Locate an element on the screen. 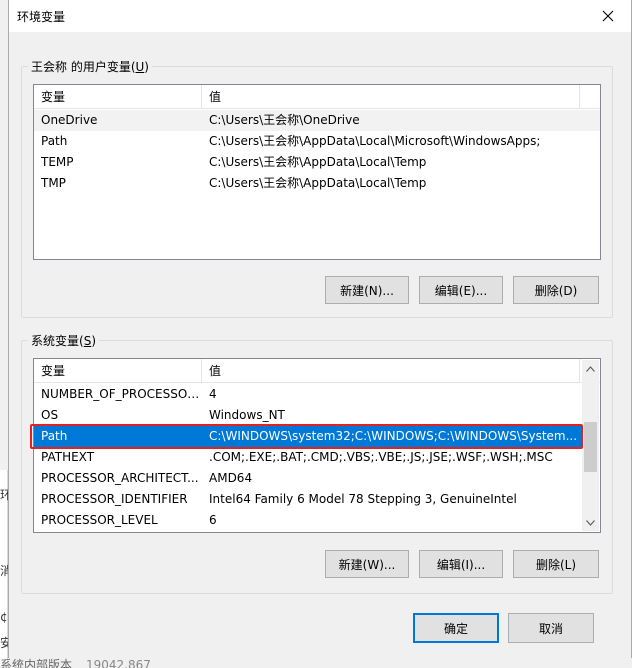  title-bar: 环境变量 is located at coordinates (320, 16).